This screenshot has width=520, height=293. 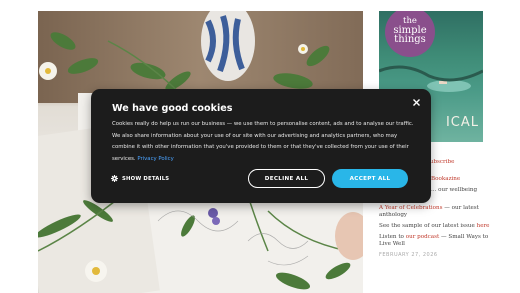 What do you see at coordinates (423, 237) in the screenshot?
I see `podcast-link: our podcast` at bounding box center [423, 237].